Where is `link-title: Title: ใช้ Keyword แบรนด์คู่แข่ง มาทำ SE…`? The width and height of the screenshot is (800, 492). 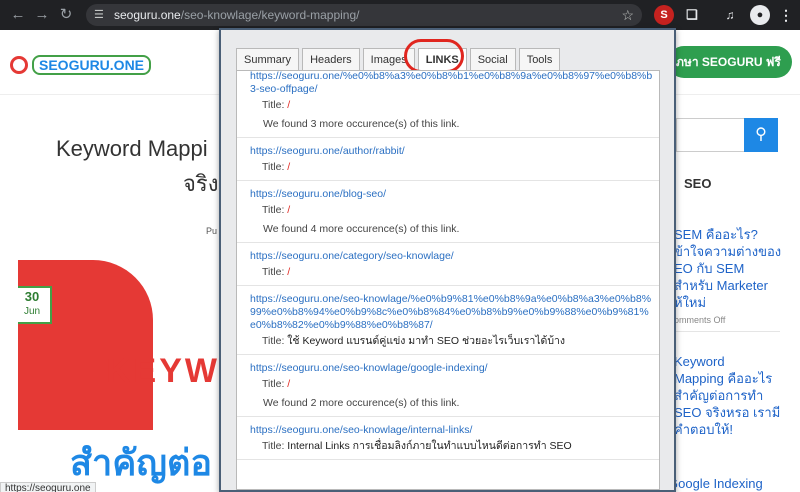 link-title: Title: ใช้ Keyword แบรนด์คู่แข่ง มาทำ SE… is located at coordinates (451, 341).